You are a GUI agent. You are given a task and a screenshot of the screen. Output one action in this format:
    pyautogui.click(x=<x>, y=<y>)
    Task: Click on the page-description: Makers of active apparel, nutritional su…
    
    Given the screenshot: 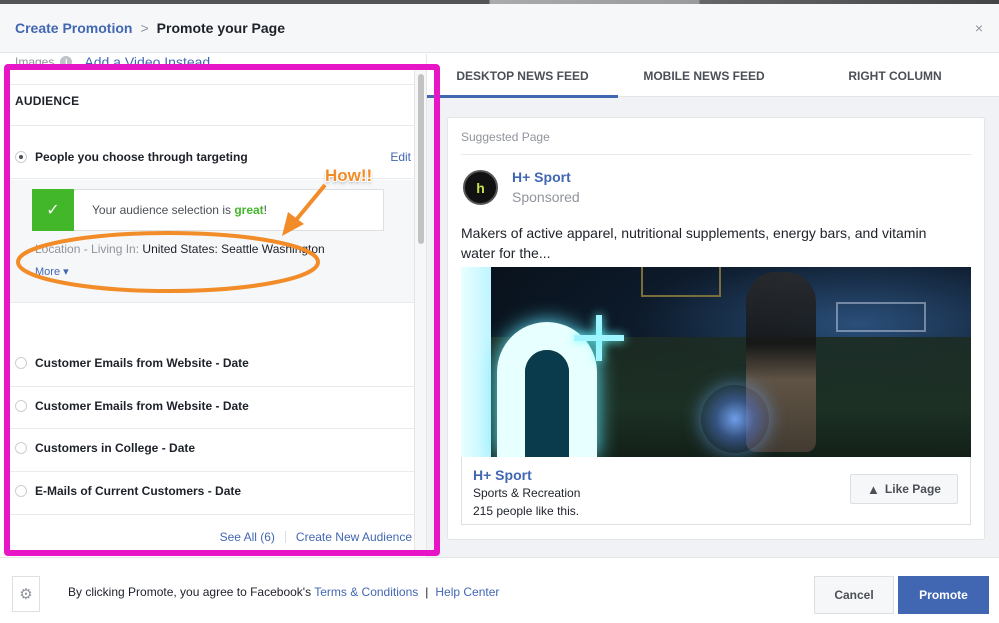 What is the action you would take?
    pyautogui.click(x=694, y=243)
    